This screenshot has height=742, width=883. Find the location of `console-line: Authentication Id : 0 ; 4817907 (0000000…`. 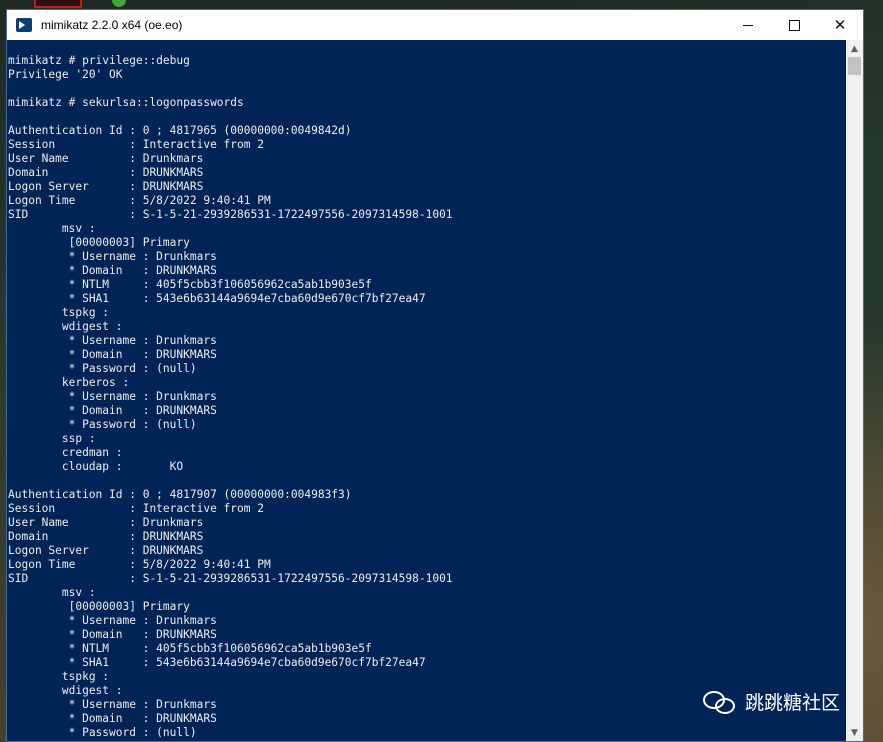

console-line: Authentication Id : 0 ; 4817907 (0000000… is located at coordinates (180, 494).